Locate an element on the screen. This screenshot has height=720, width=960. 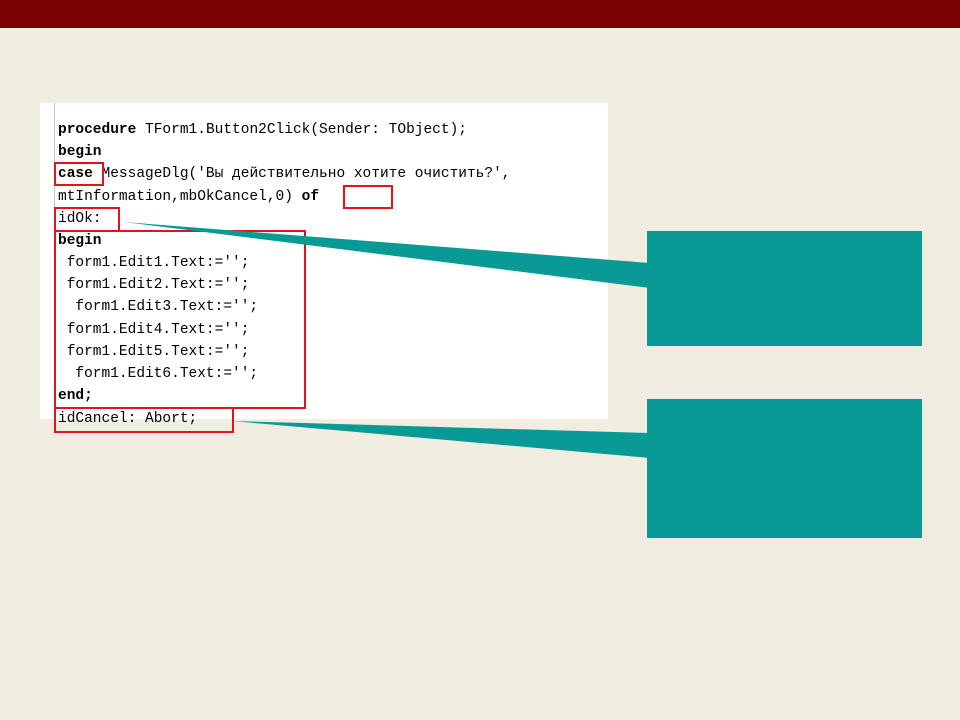
callout-pointer-bottom is located at coordinates (441, 439).